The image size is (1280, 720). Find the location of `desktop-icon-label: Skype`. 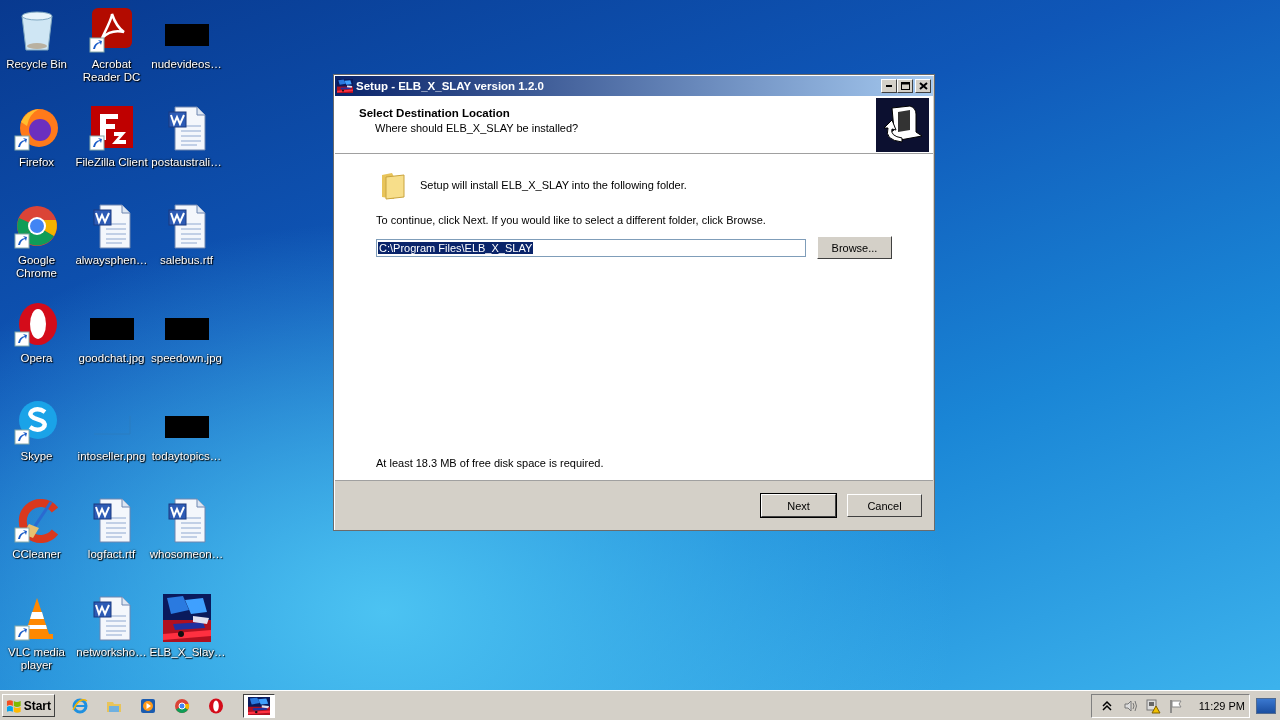

desktop-icon-label: Skype is located at coordinates (37, 456).